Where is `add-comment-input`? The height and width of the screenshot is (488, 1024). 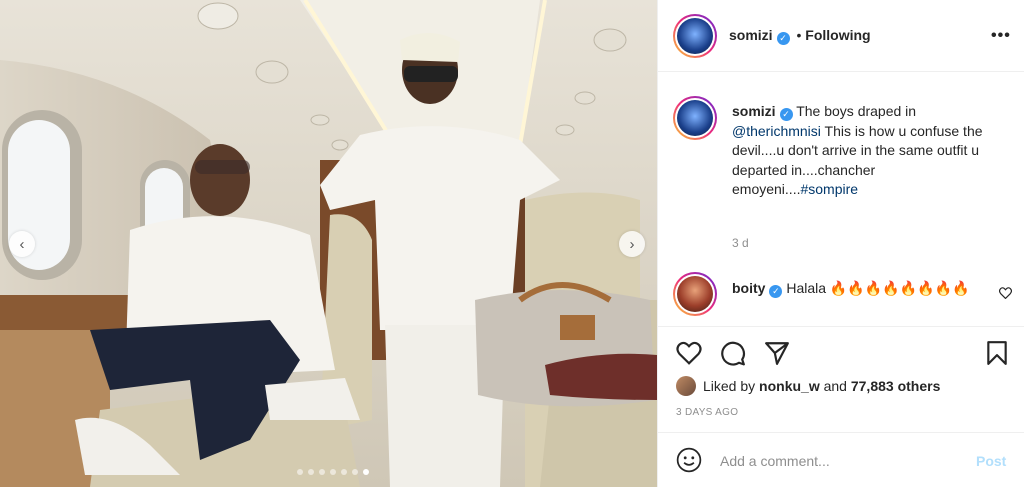 add-comment-input is located at coordinates (840, 461).